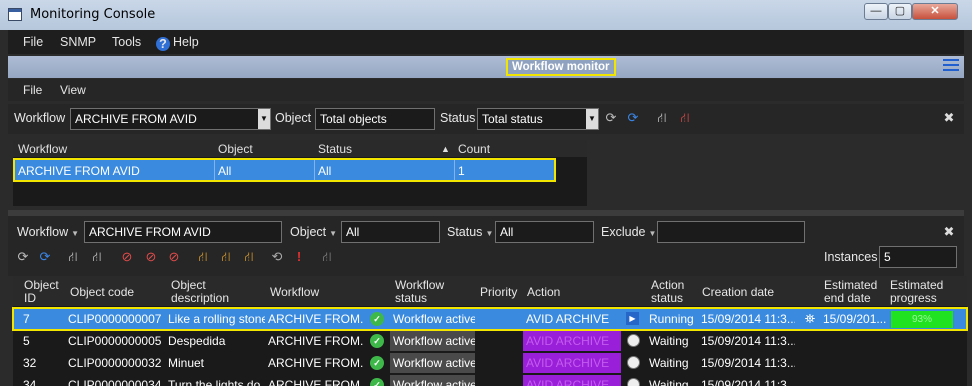 The image size is (972, 386). Describe the element at coordinates (115, 341) in the screenshot. I see `cell-object-code: CLIP0000000005` at that location.